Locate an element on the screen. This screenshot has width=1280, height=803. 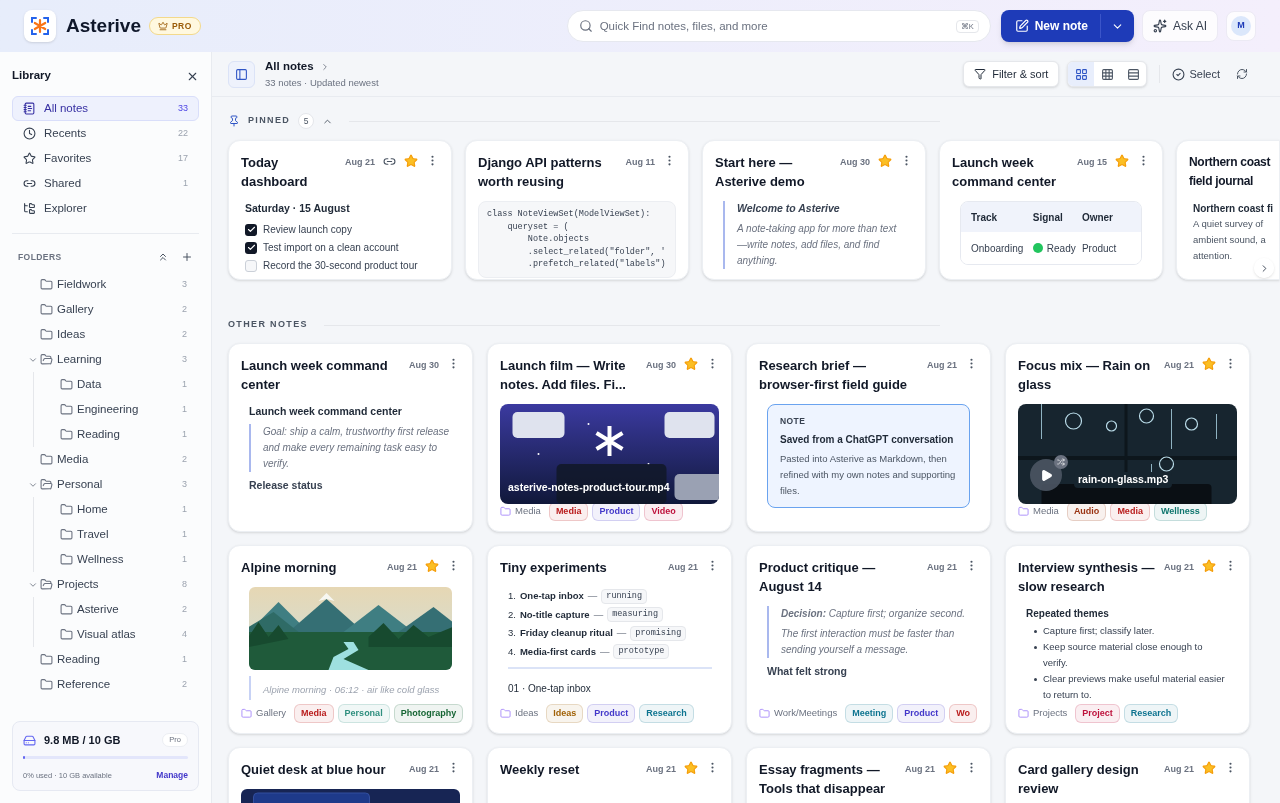
folder-item: Engineering 1 is located at coordinates (105, 409).